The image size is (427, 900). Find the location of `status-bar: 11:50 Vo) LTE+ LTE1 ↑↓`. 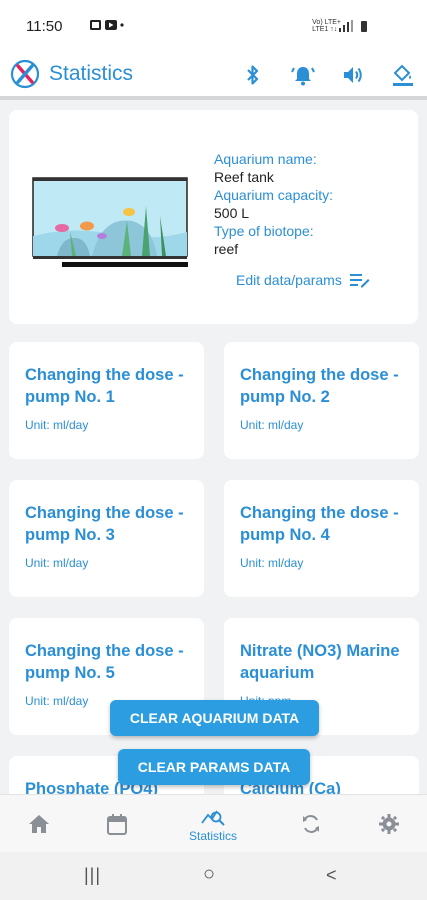

status-bar: 11:50 Vo) LTE+ LTE1 ↑↓ is located at coordinates (213, 26).